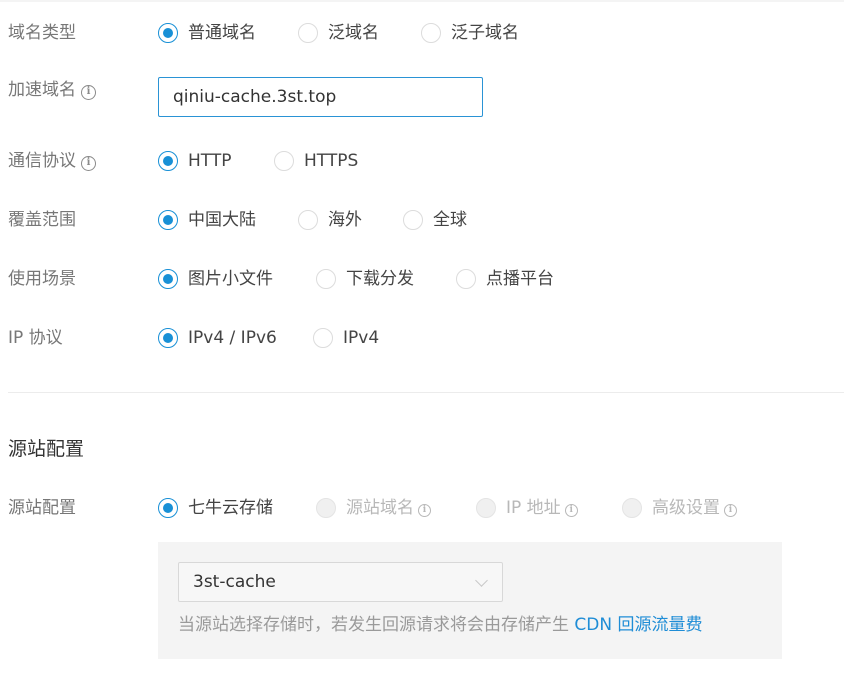  I want to click on protocol-http-radio: HTTP, so click(195, 161).